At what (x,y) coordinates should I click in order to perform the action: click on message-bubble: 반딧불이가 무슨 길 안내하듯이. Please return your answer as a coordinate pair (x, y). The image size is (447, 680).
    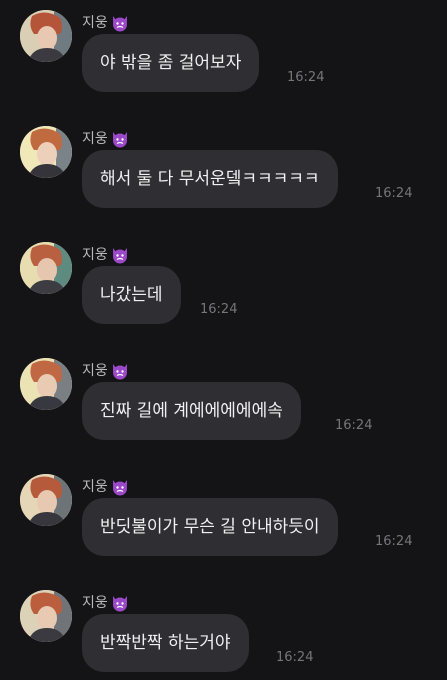
    Looking at the image, I should click on (210, 527).